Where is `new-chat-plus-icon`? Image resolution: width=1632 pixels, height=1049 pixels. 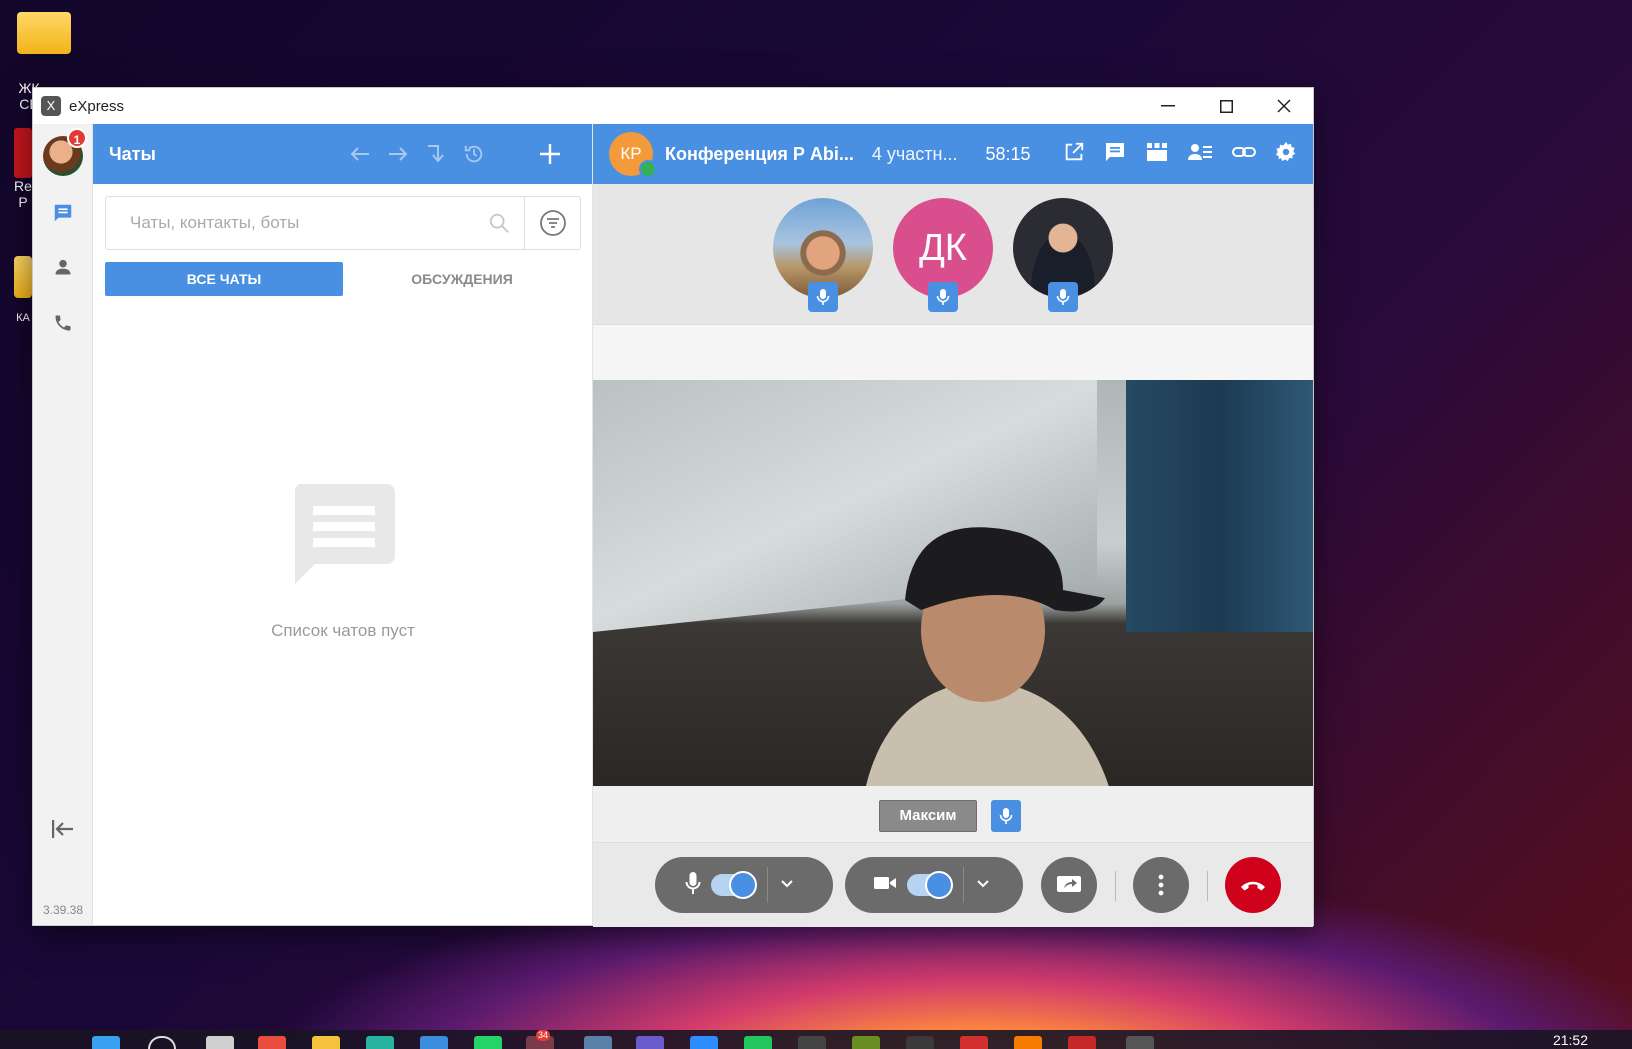
new-chat-plus-icon is located at coordinates (550, 154).